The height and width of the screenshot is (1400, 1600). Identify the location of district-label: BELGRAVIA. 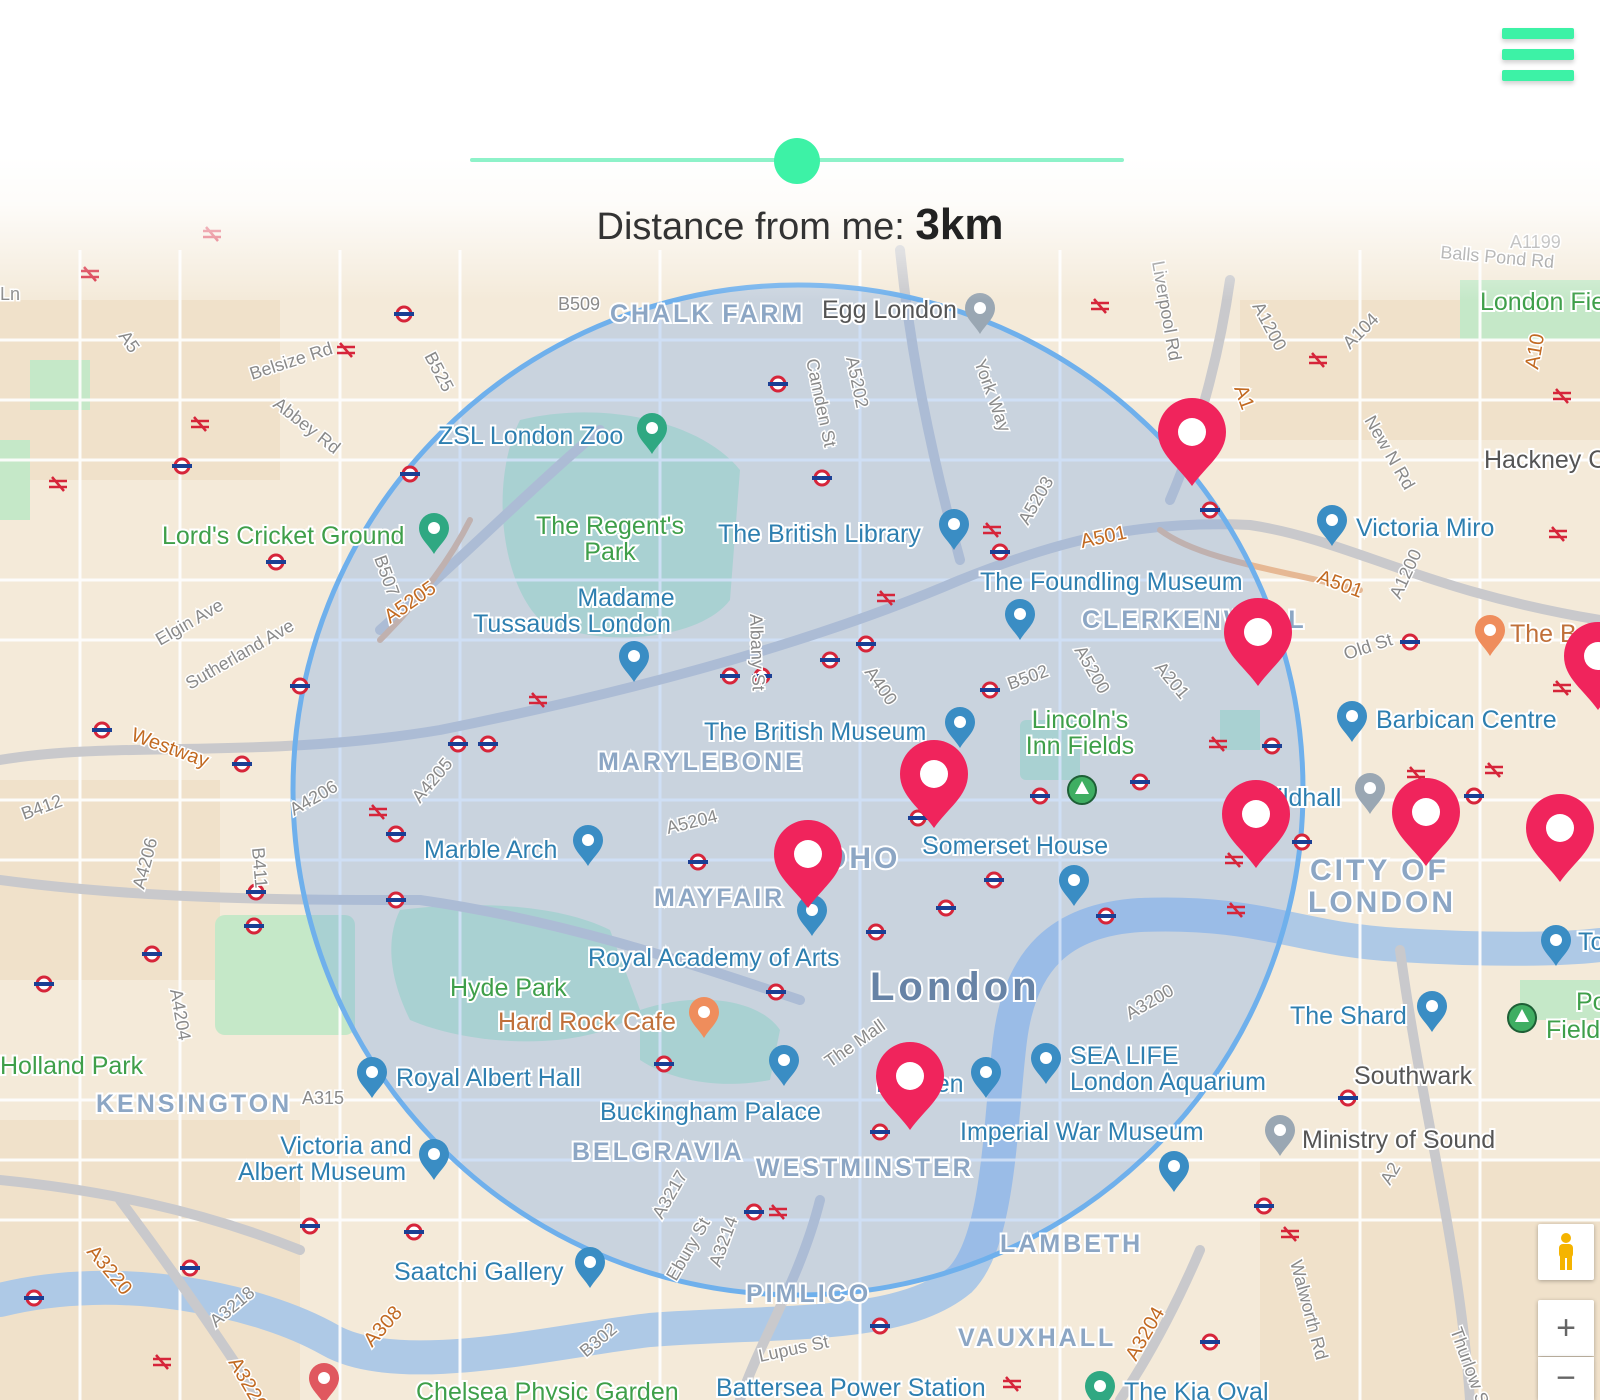
(658, 1152).